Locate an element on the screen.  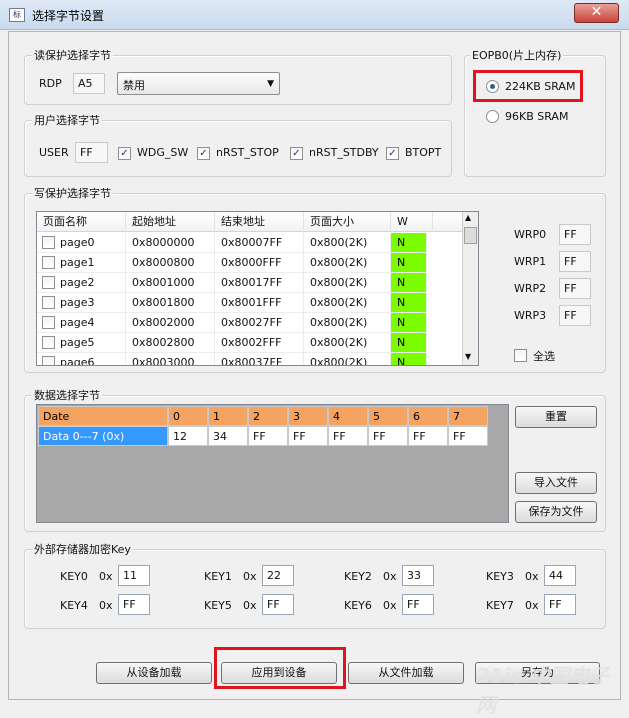
list-row: page4 0x8002000 0x80027FF 0x800(2K) N is located at coordinates (257, 323).